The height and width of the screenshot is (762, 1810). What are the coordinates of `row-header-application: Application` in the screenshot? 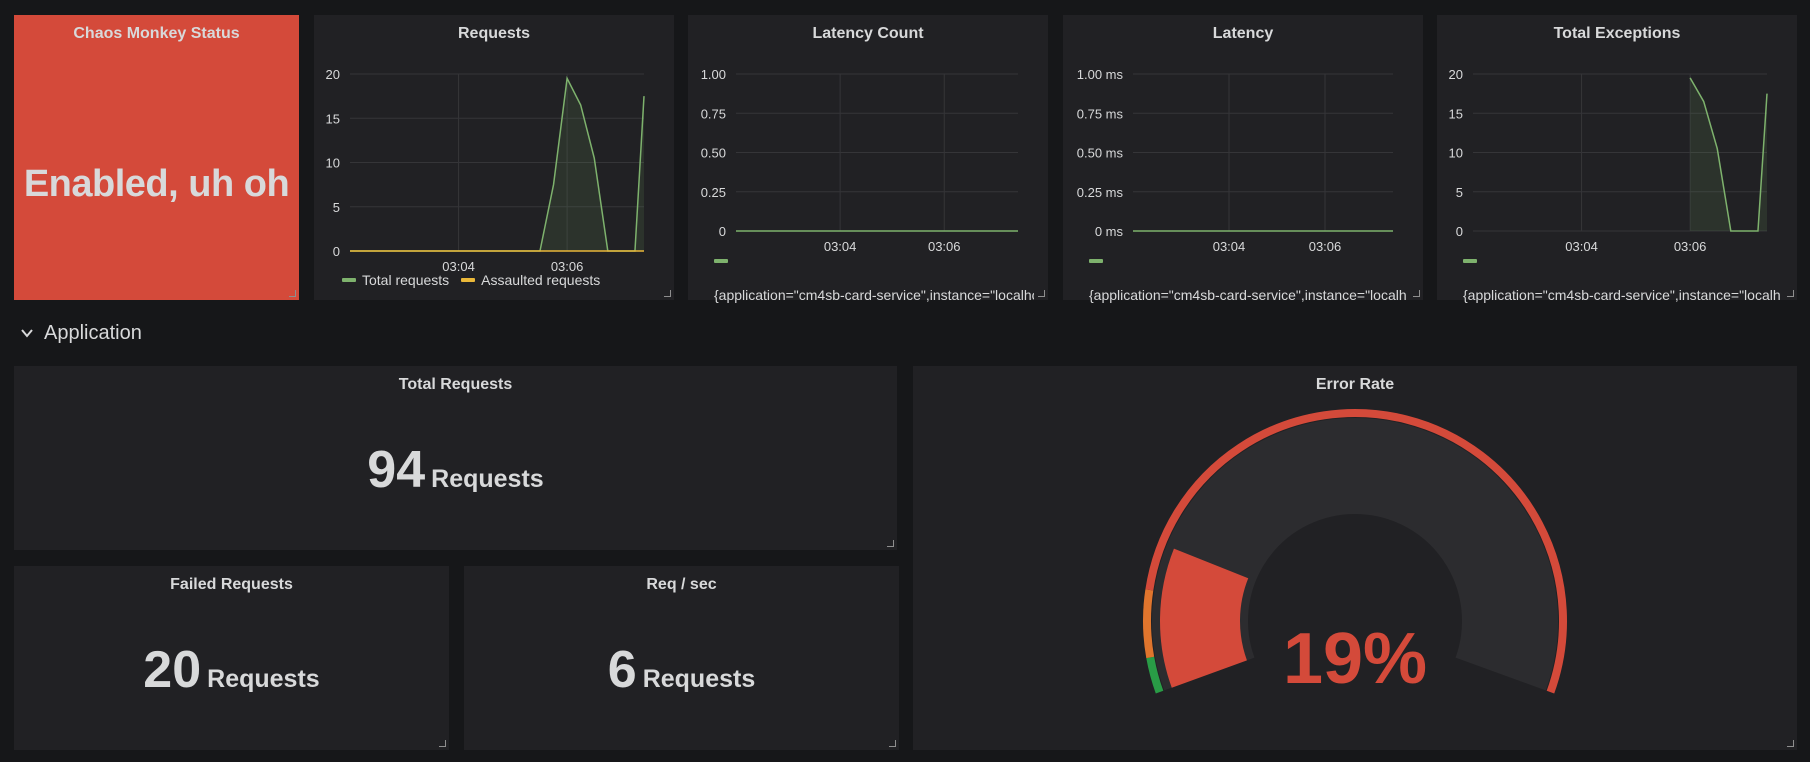 It's located at (81, 333).